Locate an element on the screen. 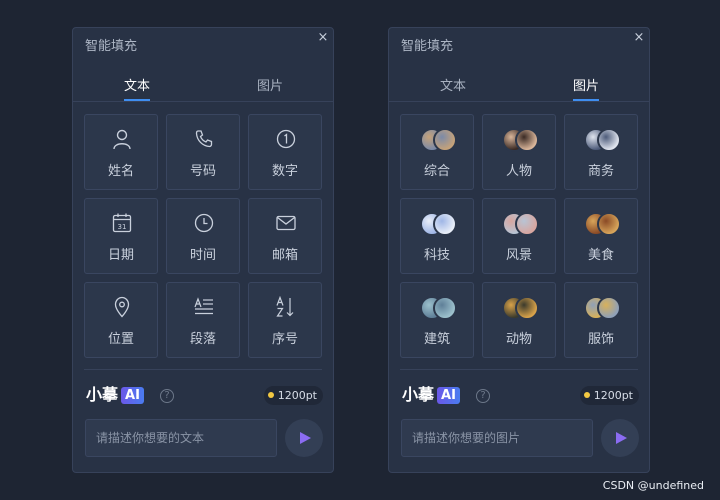  fill-item-label: 人物 is located at coordinates (518, 171).